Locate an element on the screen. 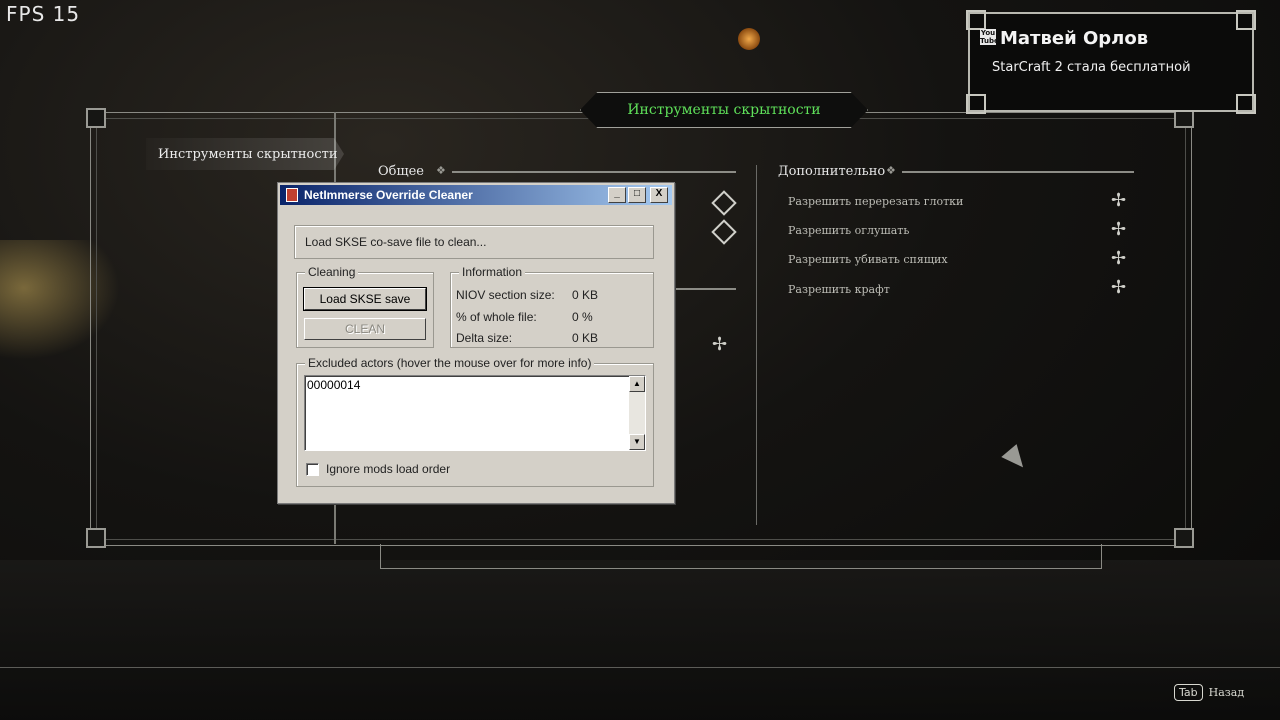 The image size is (1280, 720). ignore-load-order-label: Ignore mods load order is located at coordinates (388, 469).